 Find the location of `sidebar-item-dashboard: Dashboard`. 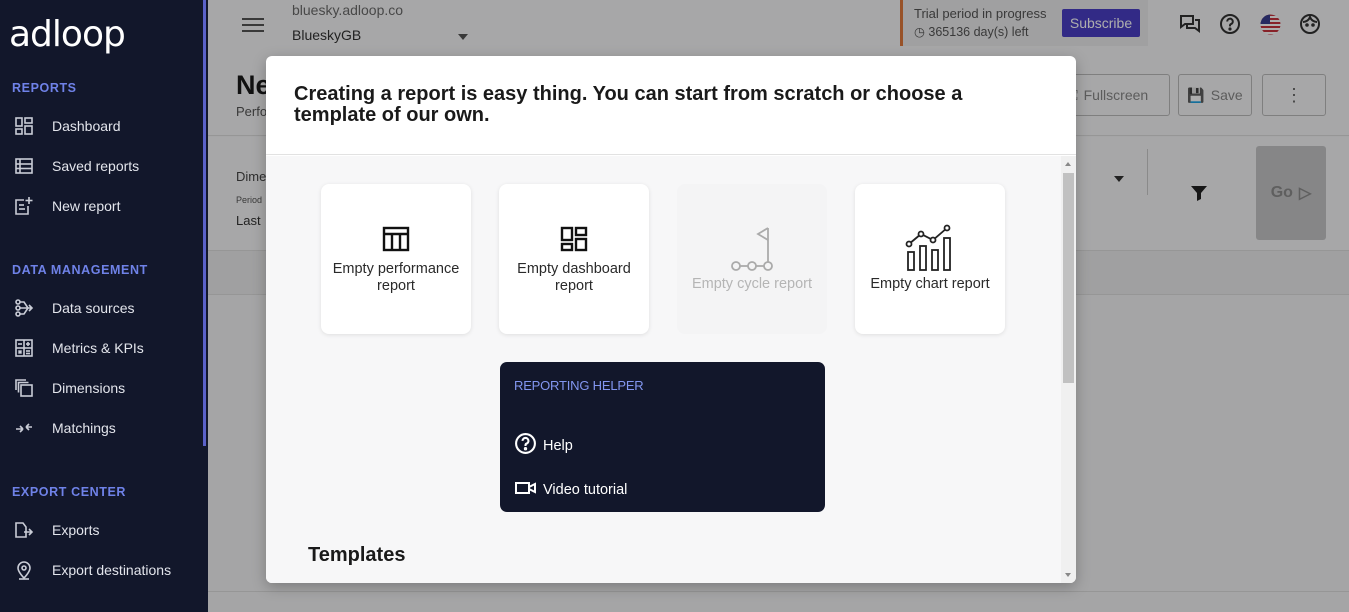

sidebar-item-dashboard: Dashboard is located at coordinates (100, 126).